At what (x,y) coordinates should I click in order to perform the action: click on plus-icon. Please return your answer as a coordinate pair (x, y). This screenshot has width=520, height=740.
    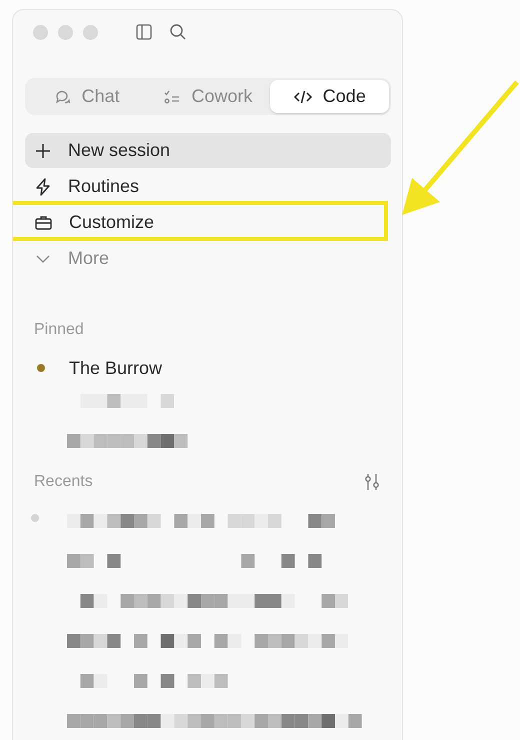
    Looking at the image, I should click on (43, 150).